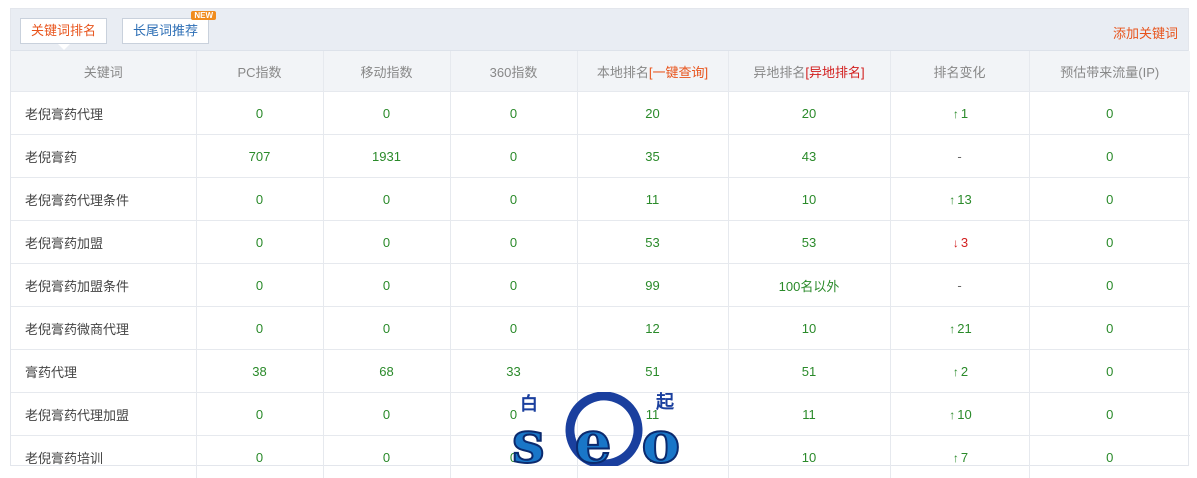 This screenshot has height=478, width=1197. I want to click on remote-rank-label: 异地排名, so click(779, 72).